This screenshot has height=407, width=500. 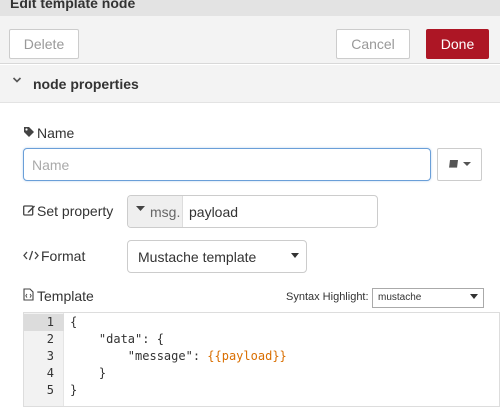 I want to click on code-line: "data": {, so click(x=117, y=339).